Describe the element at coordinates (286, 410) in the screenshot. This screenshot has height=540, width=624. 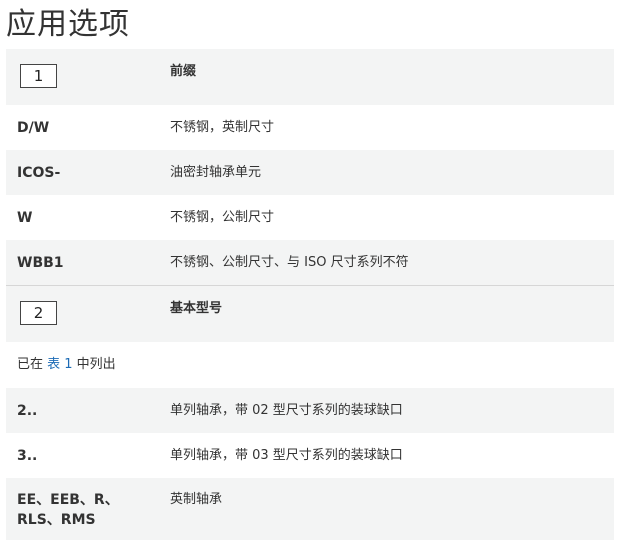
I see `option-description: 单列轴承，带 02 型尺寸系列的装球缺口` at that location.